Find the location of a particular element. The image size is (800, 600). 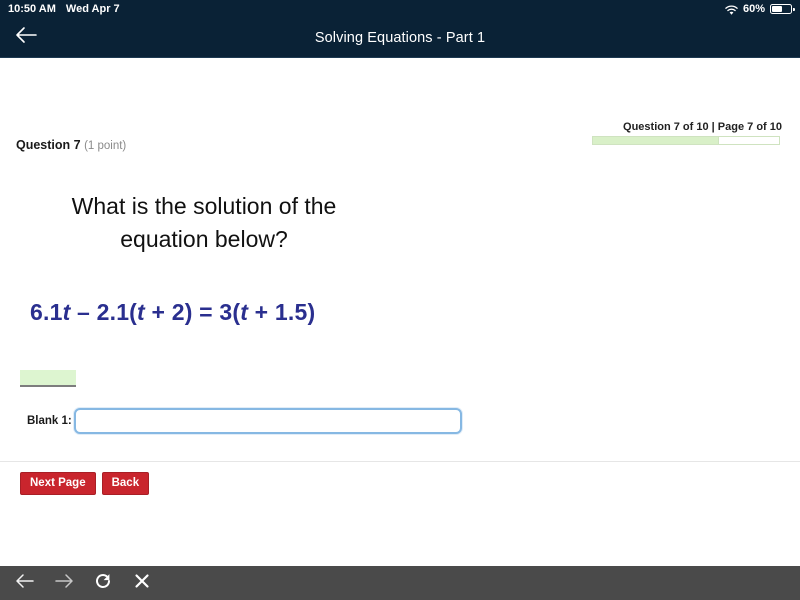

arrow-right-icon is located at coordinates (64, 583).